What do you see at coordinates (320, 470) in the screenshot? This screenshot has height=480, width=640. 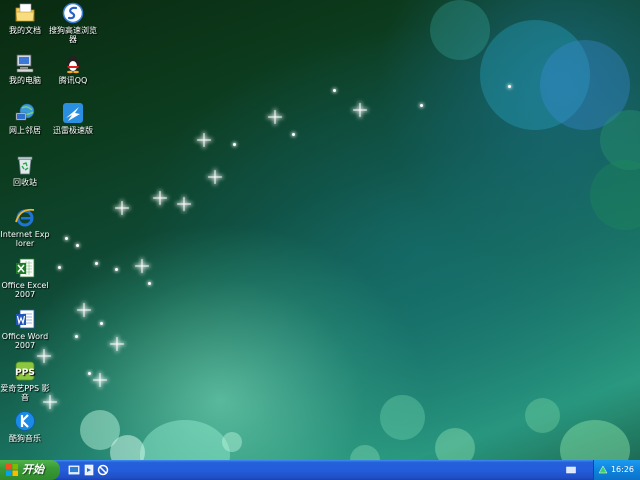 I see `taskbar: 开始 16:26` at bounding box center [320, 470].